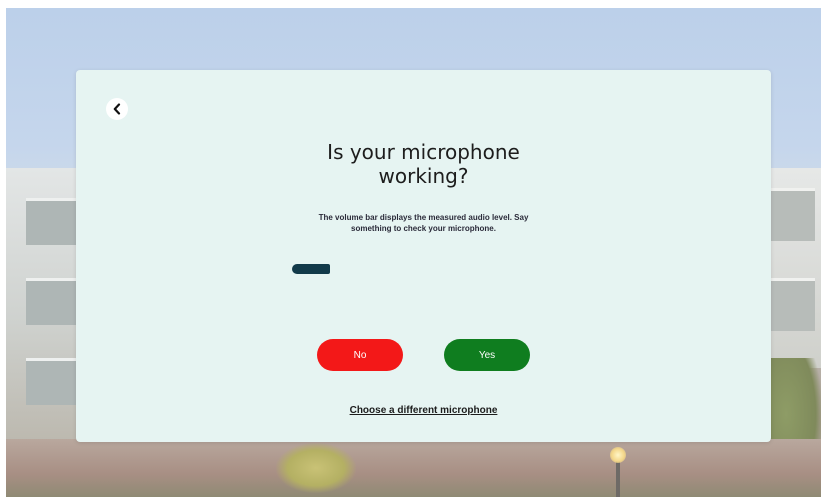  I want to click on background-ground, so click(413, 468).